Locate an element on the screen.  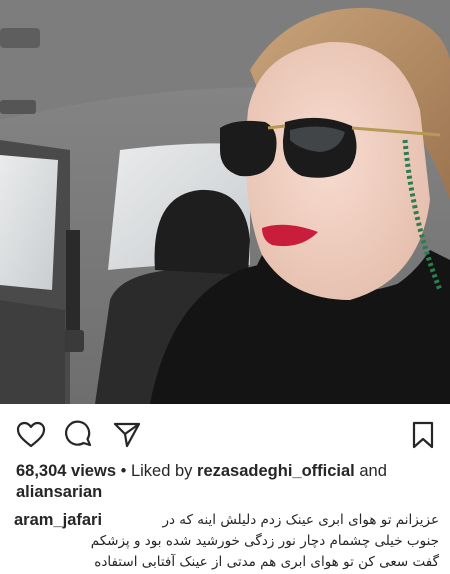
comment-icon is located at coordinates (79, 435).